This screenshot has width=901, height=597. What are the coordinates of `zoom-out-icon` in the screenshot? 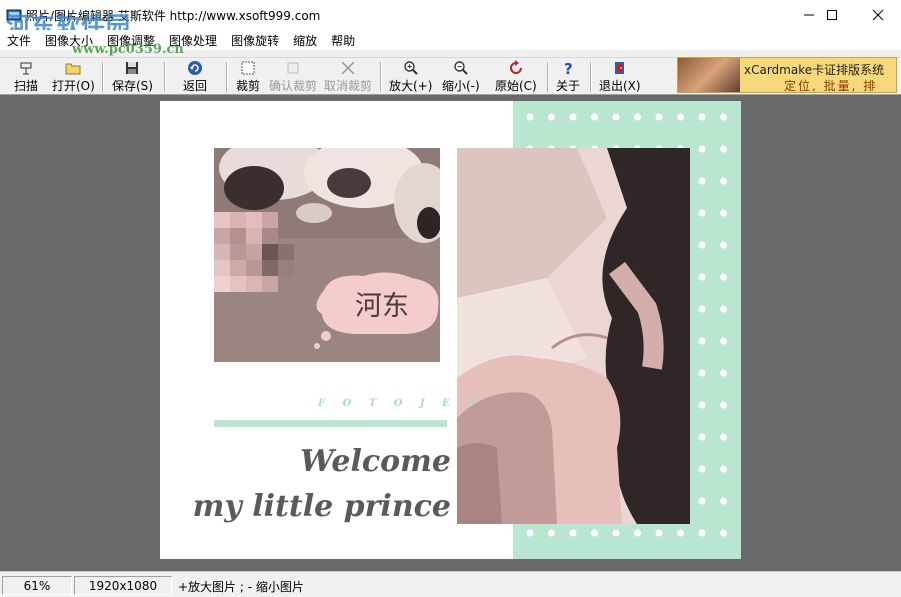 It's located at (461, 68).